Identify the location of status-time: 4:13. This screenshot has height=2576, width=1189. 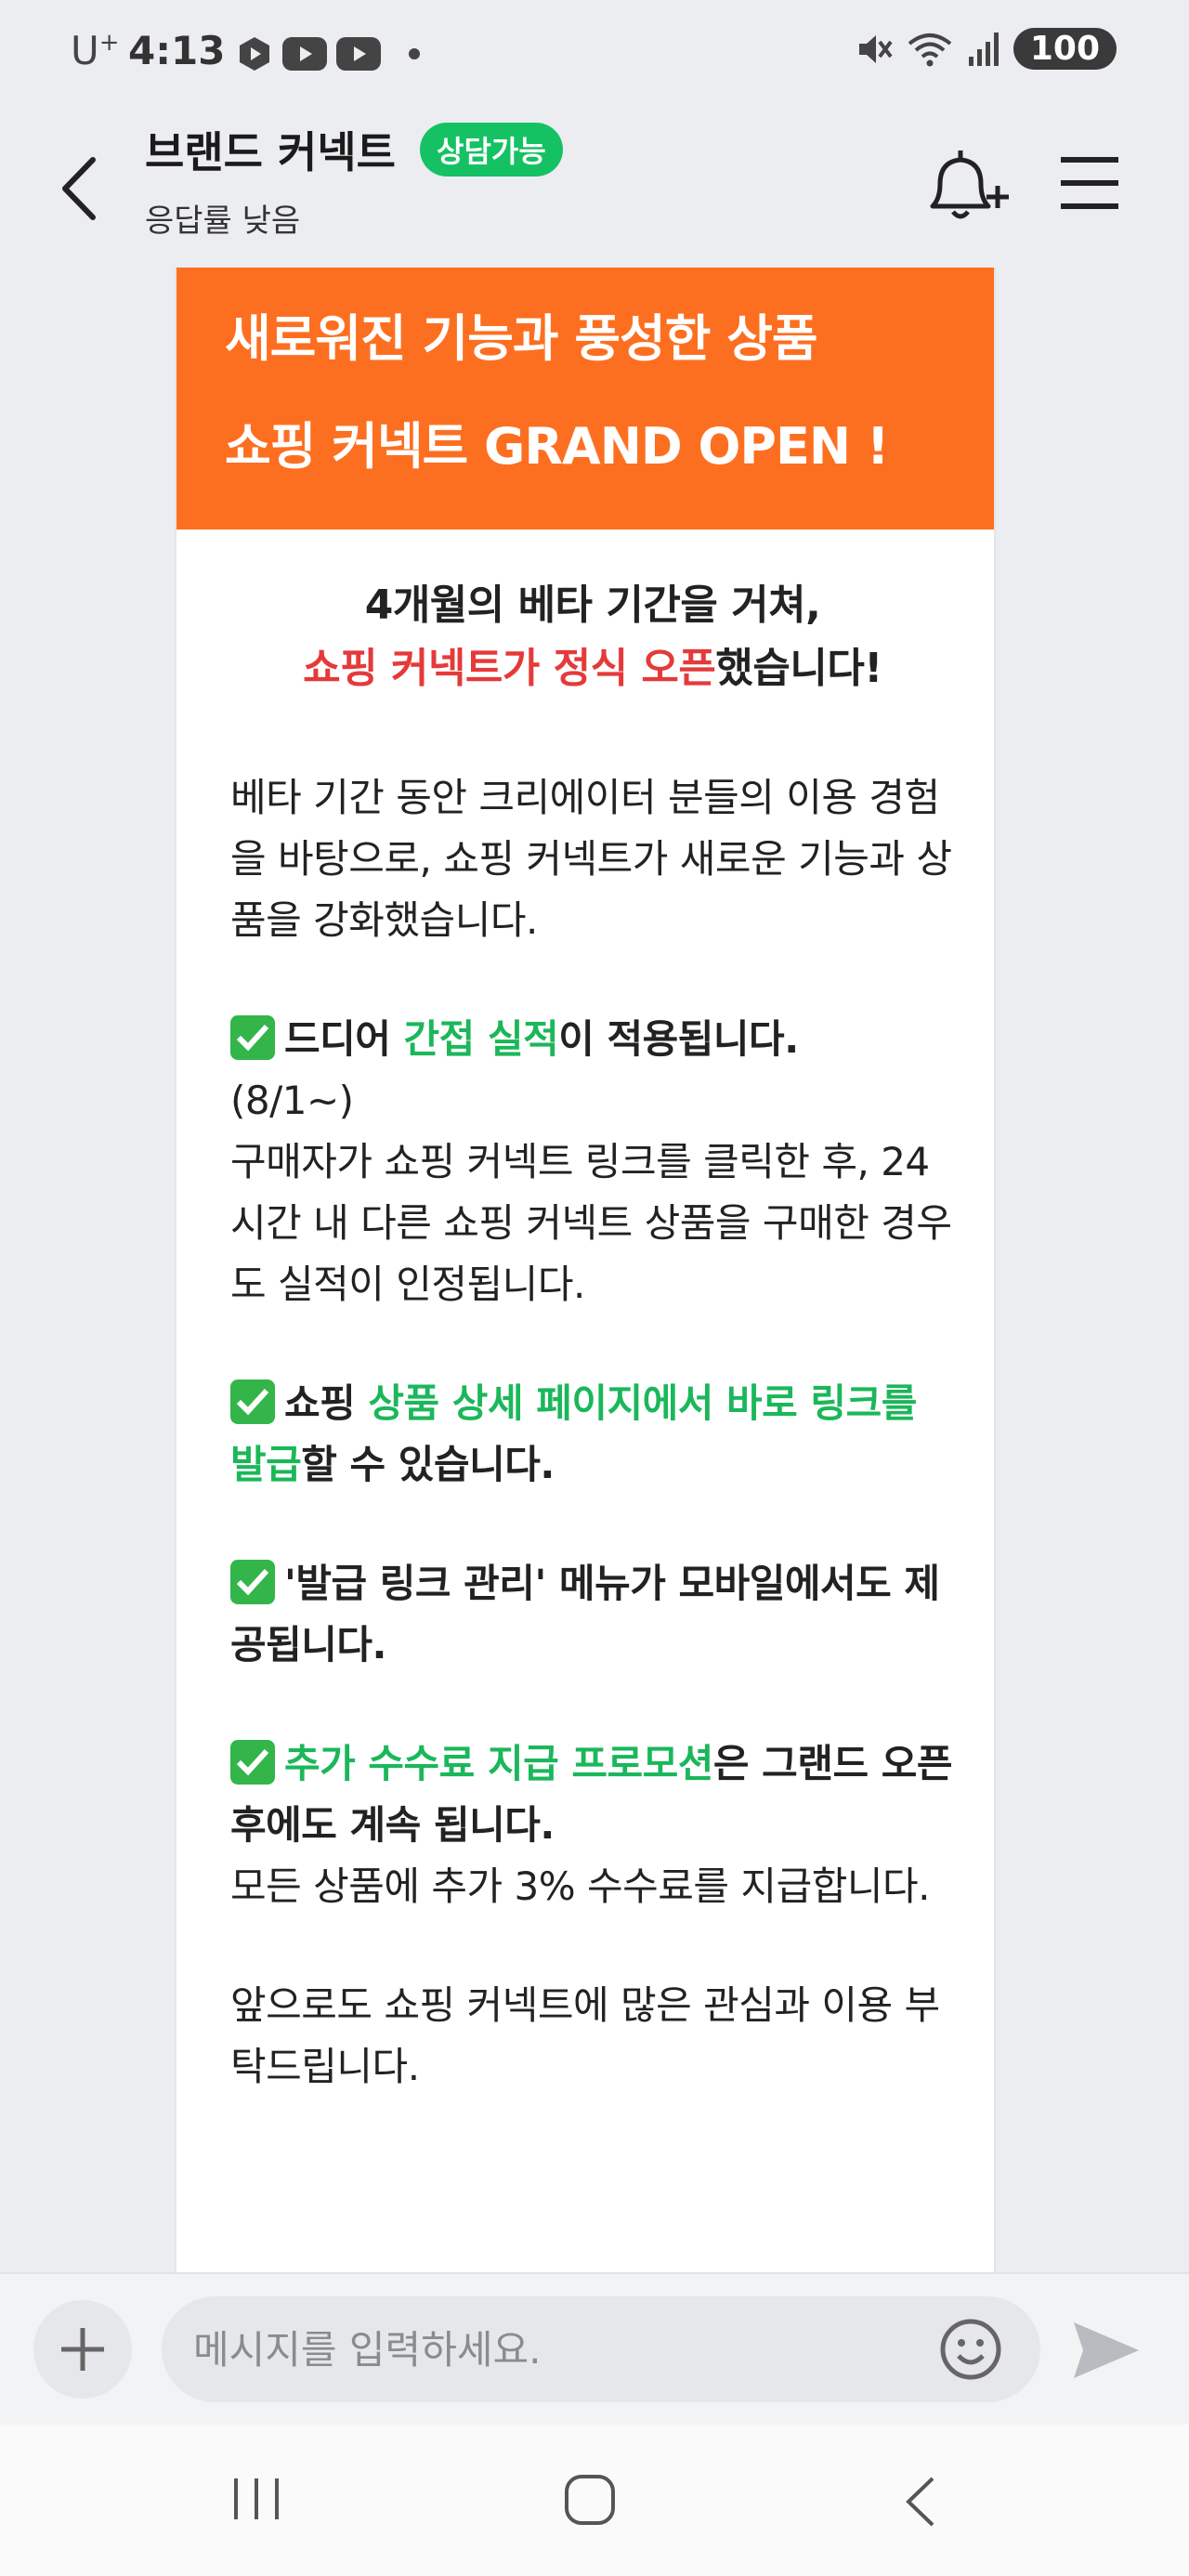
(177, 50).